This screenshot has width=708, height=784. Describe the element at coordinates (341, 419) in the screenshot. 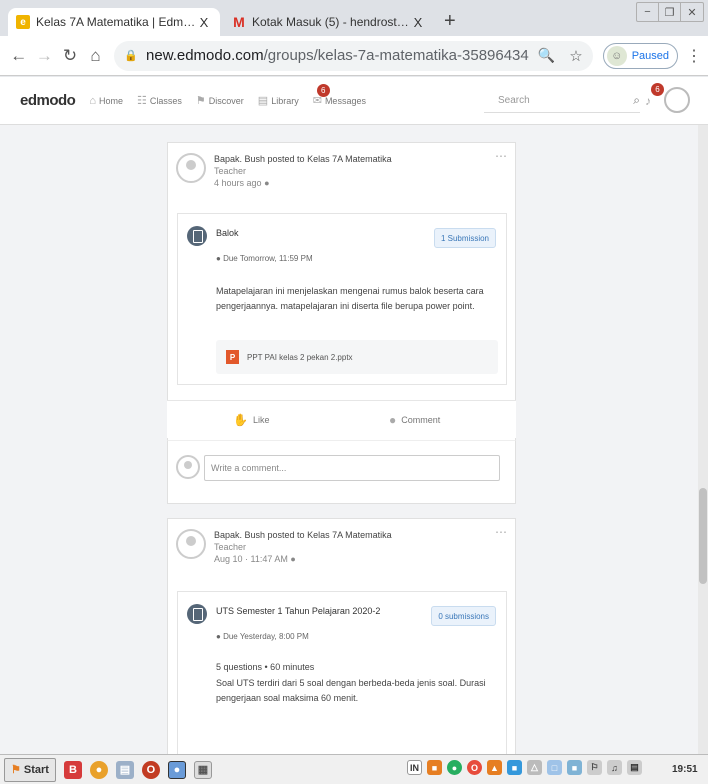

I see `post-actions: ✋ Like ● Comment` at that location.